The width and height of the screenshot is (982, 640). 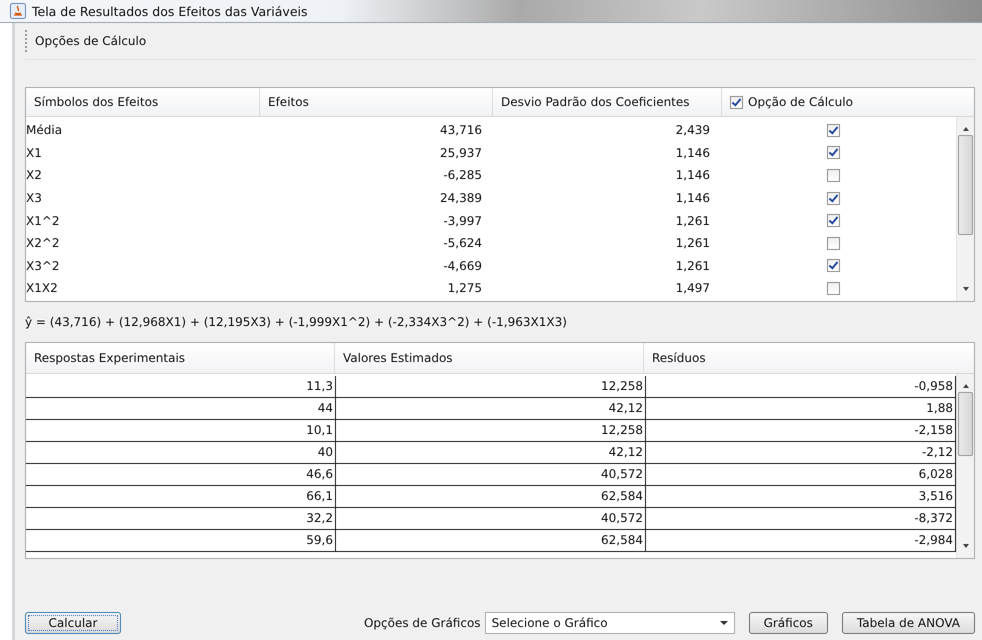 I want to click on table-cell: 59,6, so click(x=181, y=541).